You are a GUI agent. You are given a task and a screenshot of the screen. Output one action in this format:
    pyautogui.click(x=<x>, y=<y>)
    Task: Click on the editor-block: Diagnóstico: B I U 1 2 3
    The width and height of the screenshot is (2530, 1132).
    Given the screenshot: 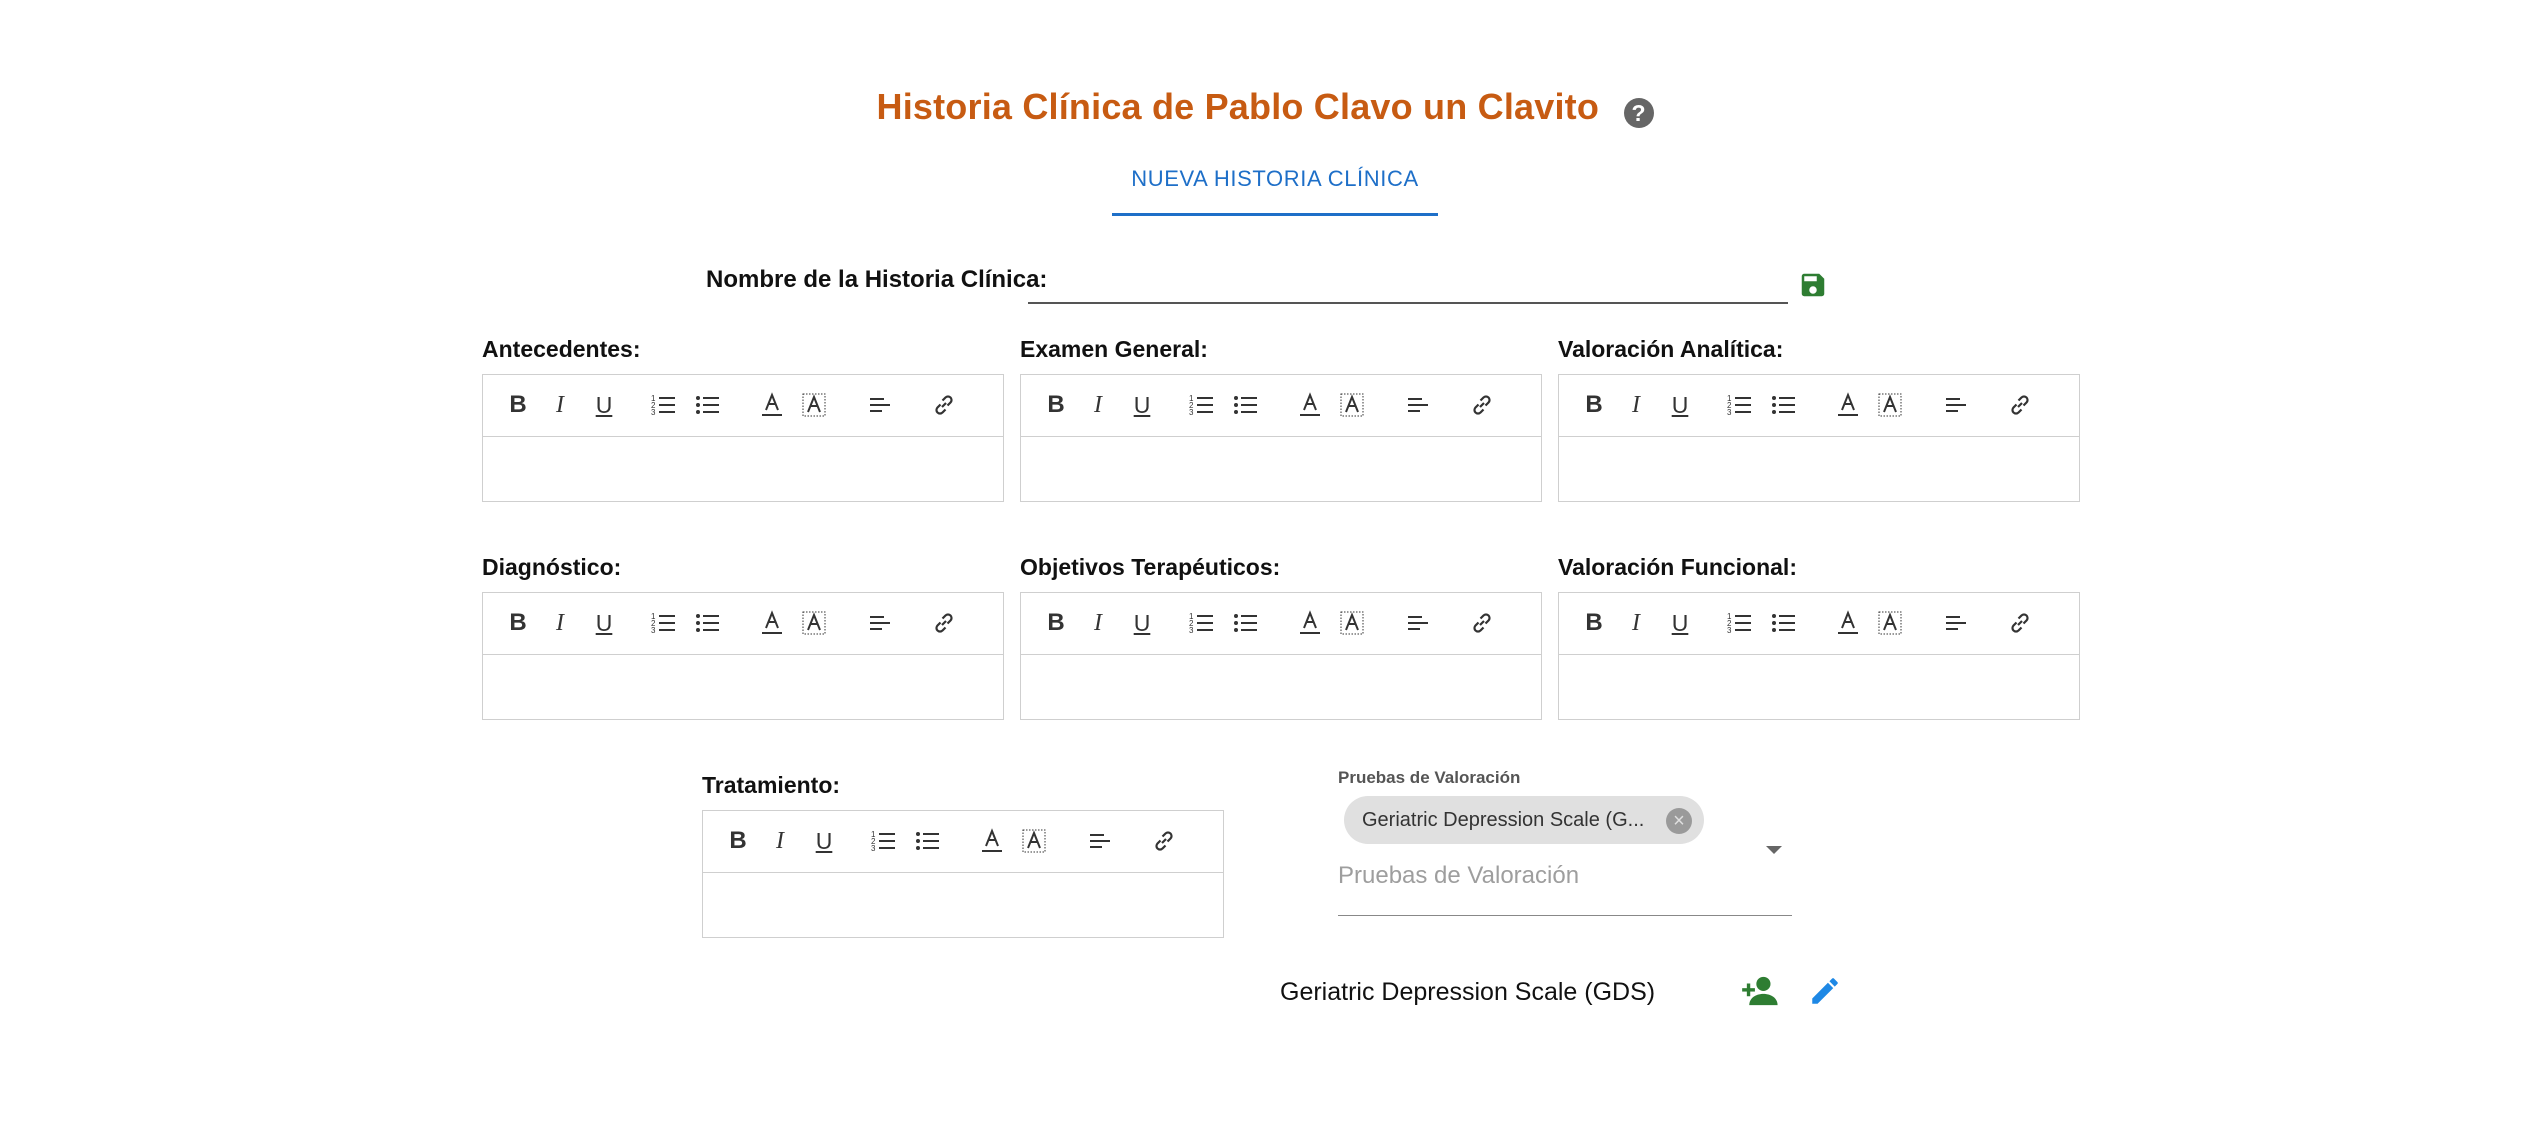 What is the action you would take?
    pyautogui.click(x=743, y=637)
    